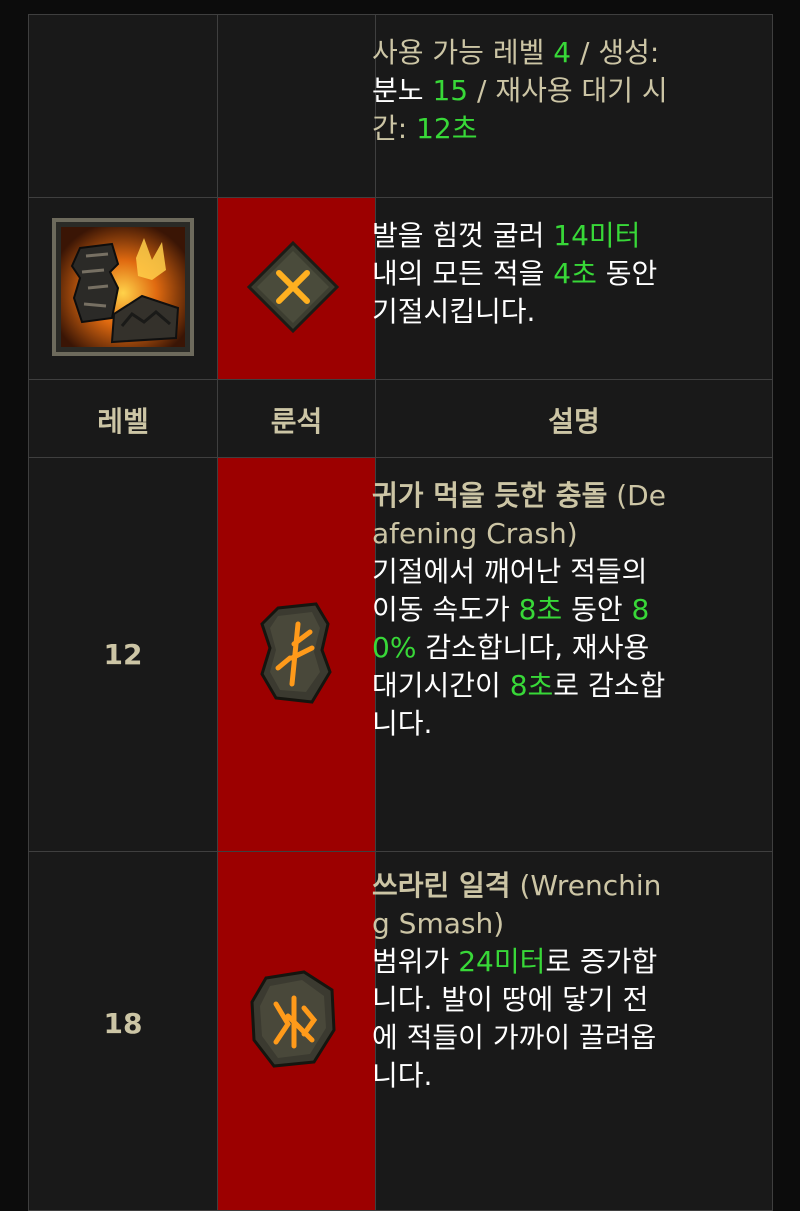 The image size is (800, 1211). Describe the element at coordinates (447, 128) in the screenshot. I see `cooldown-value: 12초` at that location.